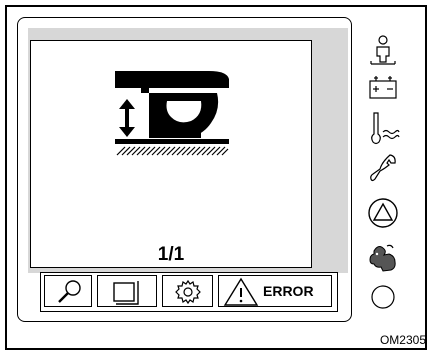 This screenshot has height=357, width=434. I want to click on page-indicator: 1/1, so click(171, 254).